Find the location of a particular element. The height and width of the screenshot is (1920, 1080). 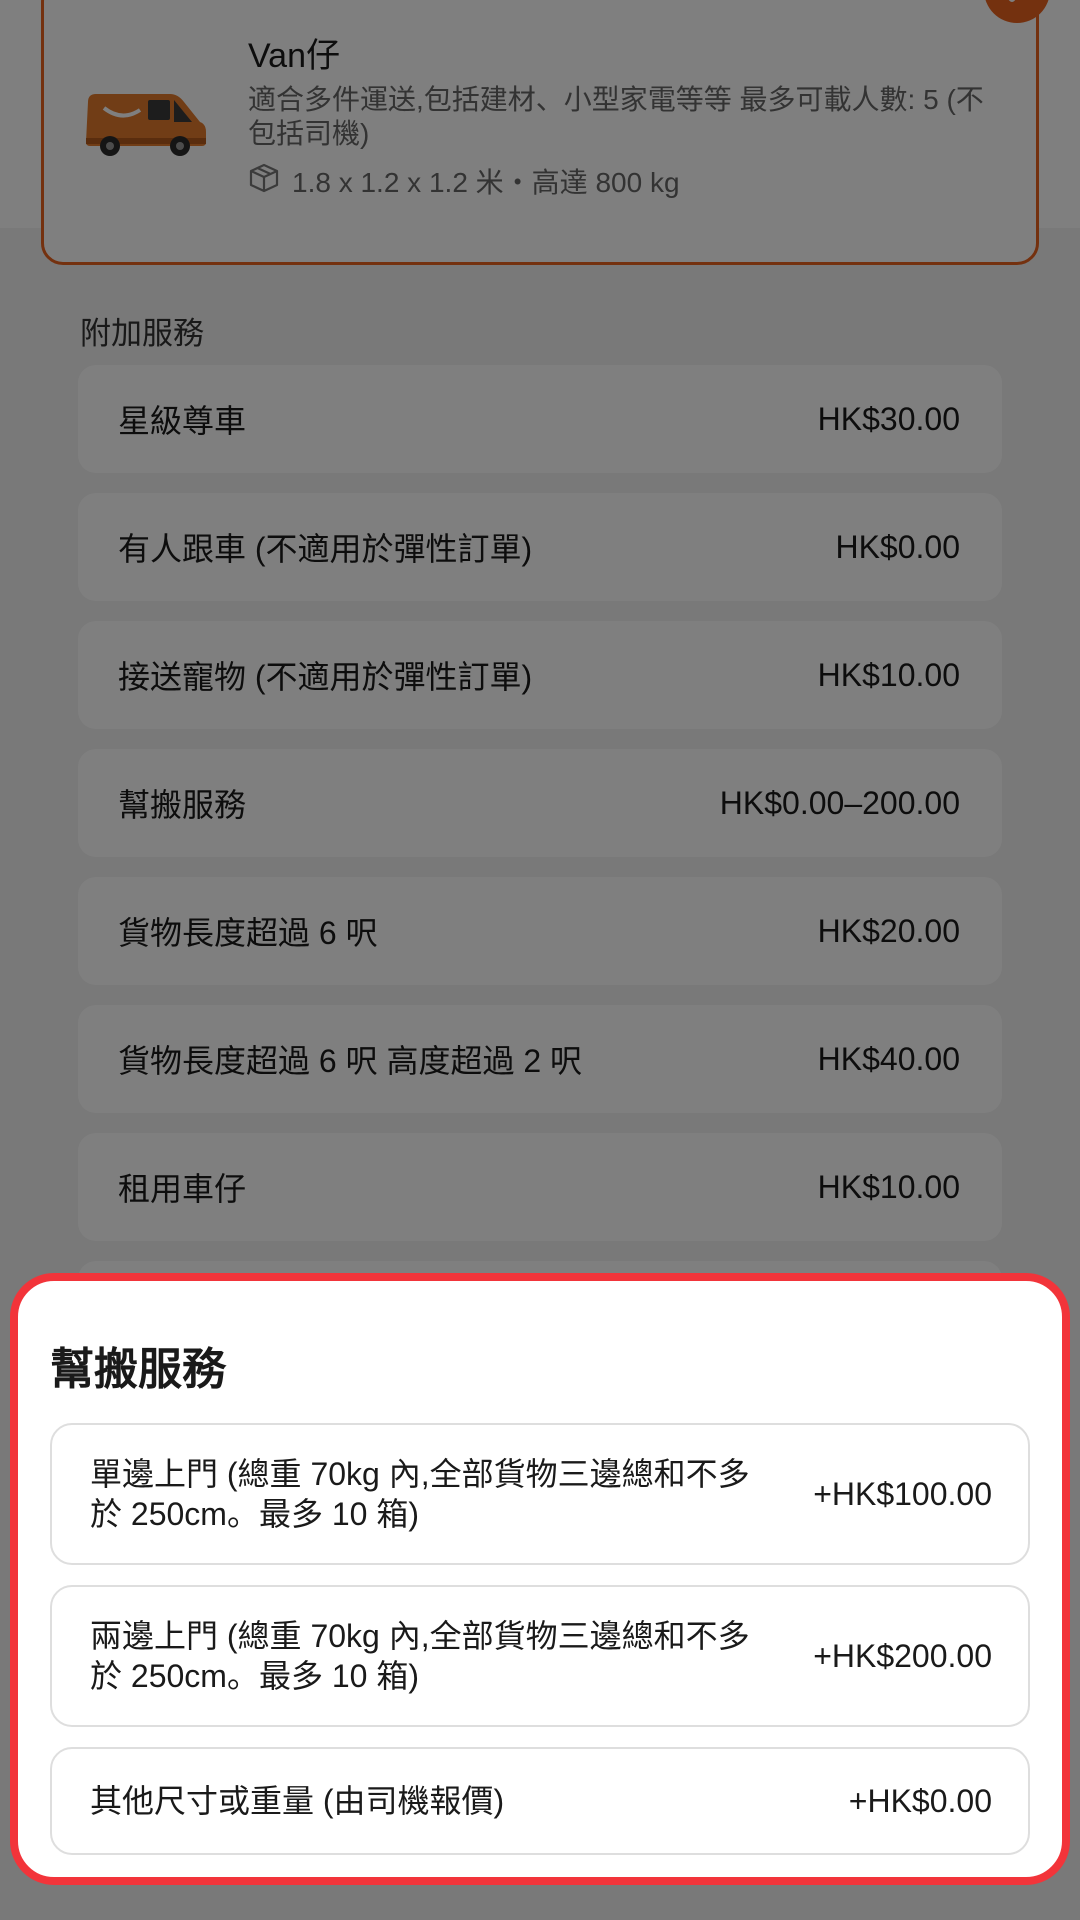

sheet-title: 幫搬服務 is located at coordinates (138, 1369).